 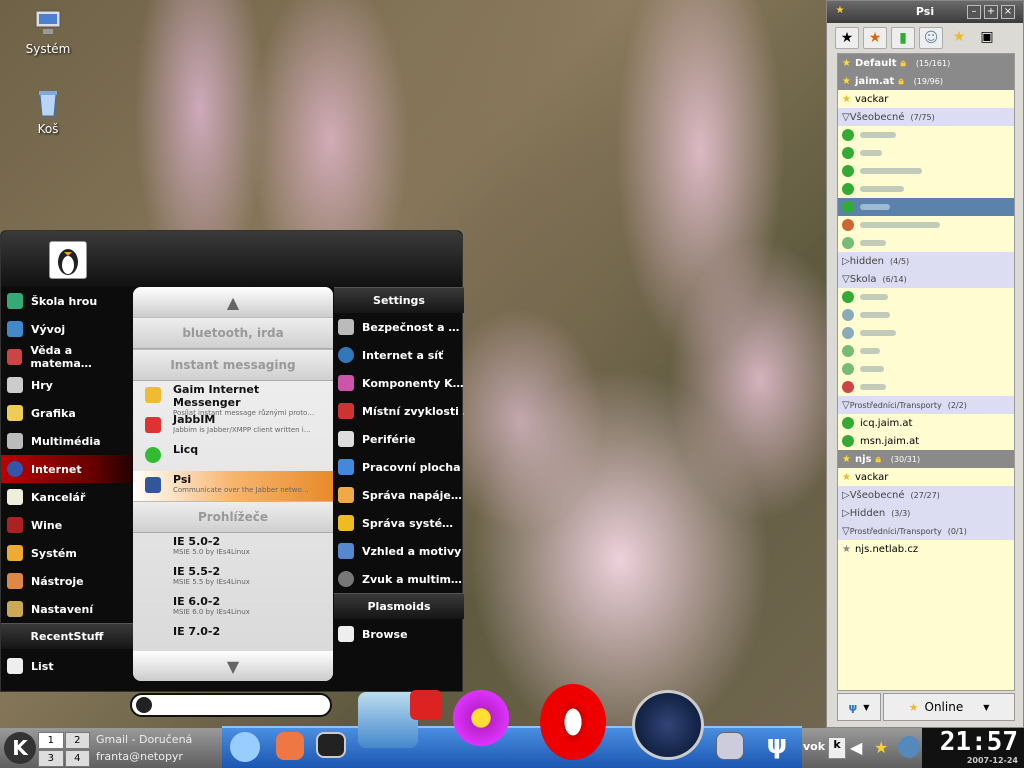 What do you see at coordinates (926, 459) in the screenshot?
I see `account-row: ★ njs 🔒︎ (30/31)` at bounding box center [926, 459].